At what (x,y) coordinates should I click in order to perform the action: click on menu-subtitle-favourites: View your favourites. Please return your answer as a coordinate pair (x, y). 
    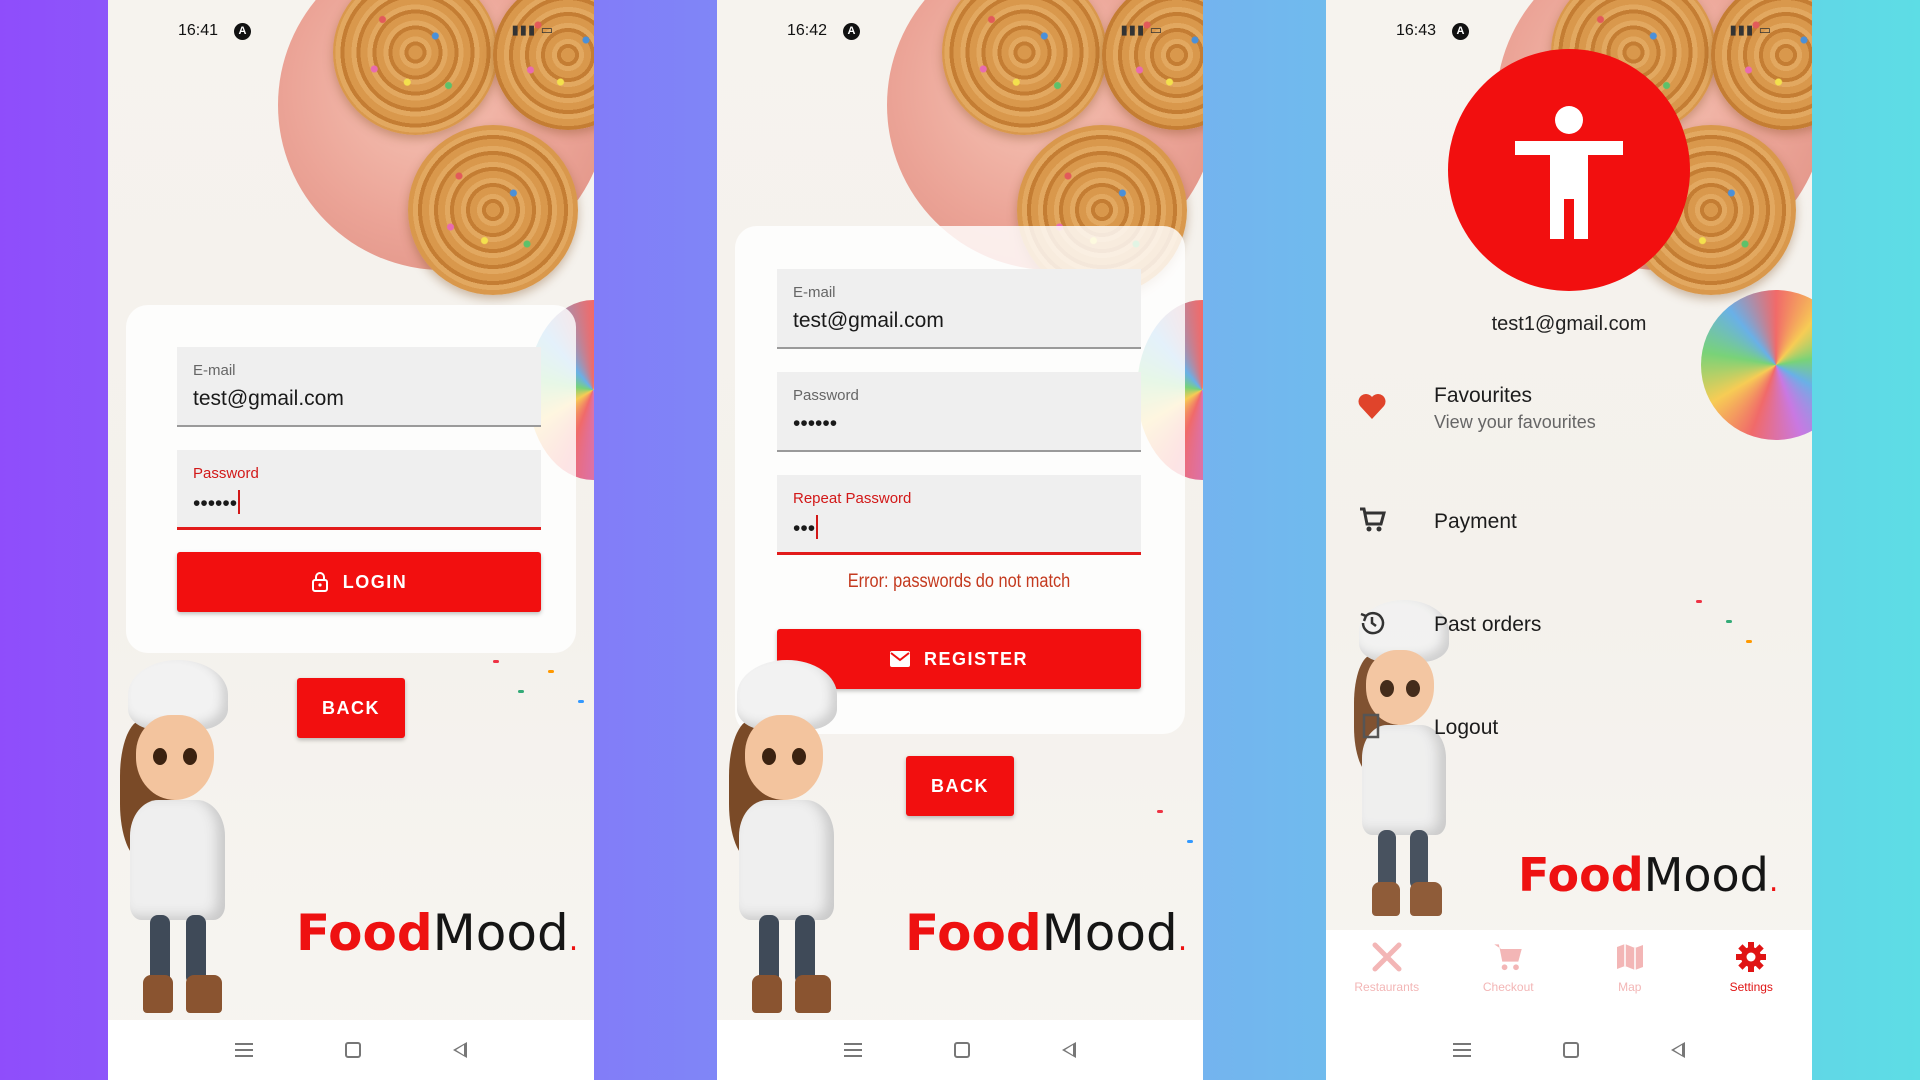
    Looking at the image, I should click on (1515, 422).